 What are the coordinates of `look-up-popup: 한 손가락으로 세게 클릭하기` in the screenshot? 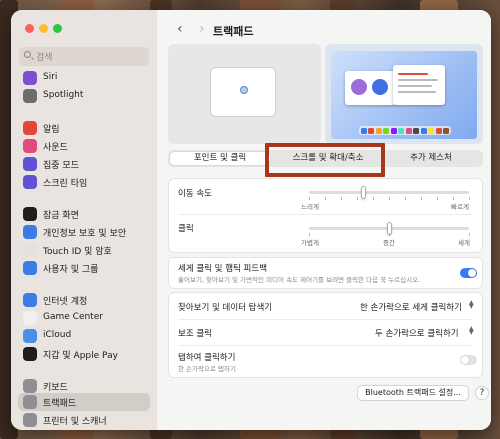 It's located at (411, 307).